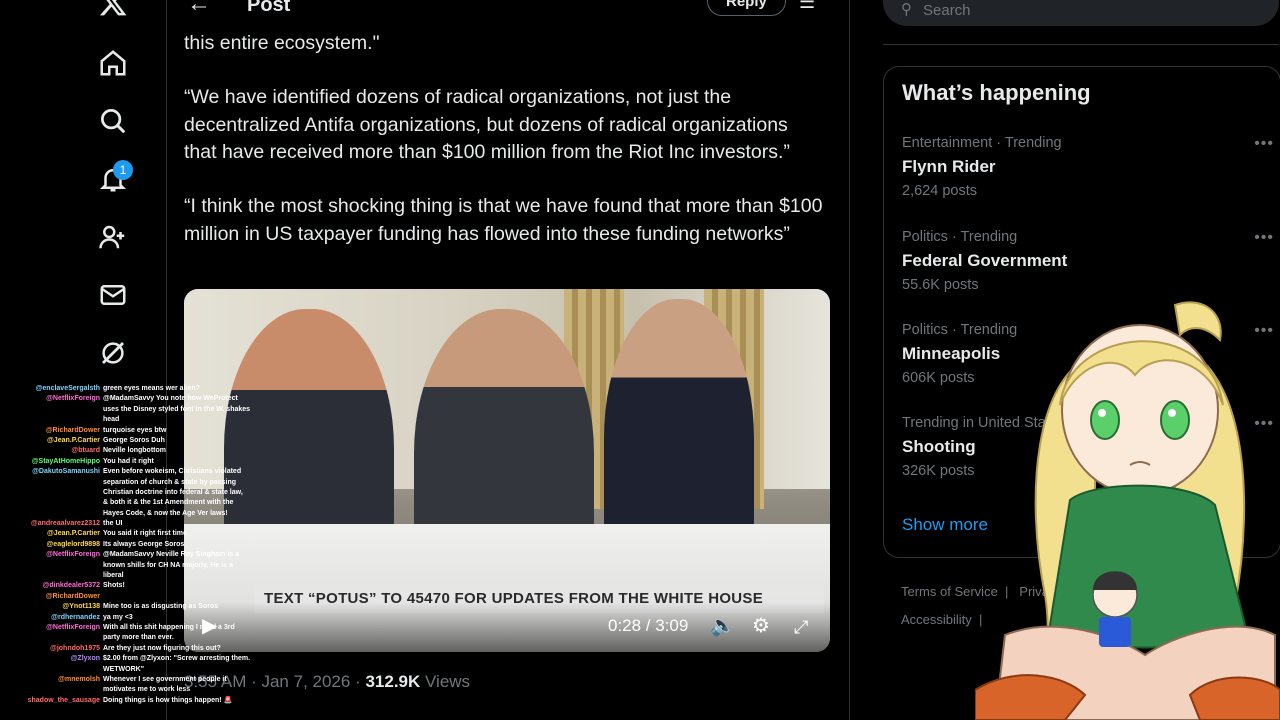 This screenshot has width=1280, height=720. Describe the element at coordinates (508, 11) in the screenshot. I see `post-header: ← Post Reply ☰` at that location.